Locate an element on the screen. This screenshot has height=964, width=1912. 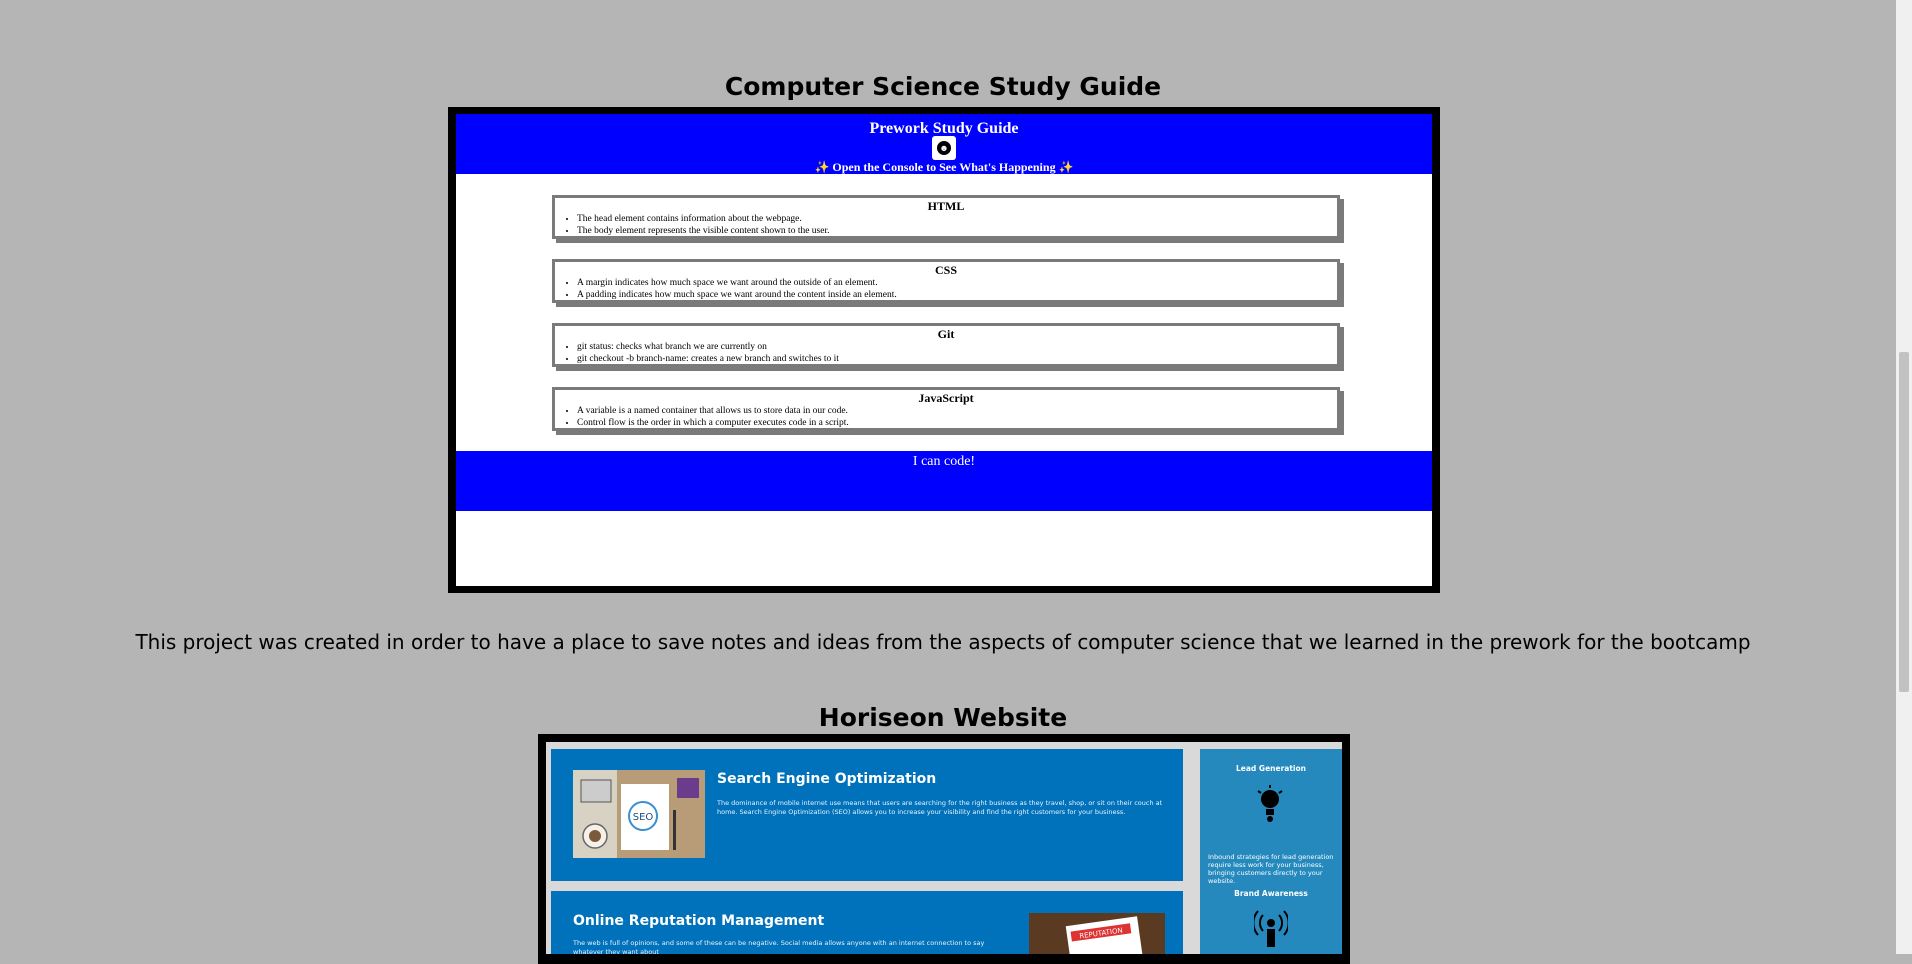
reputation-image: REPUTATION is located at coordinates (1097, 933).